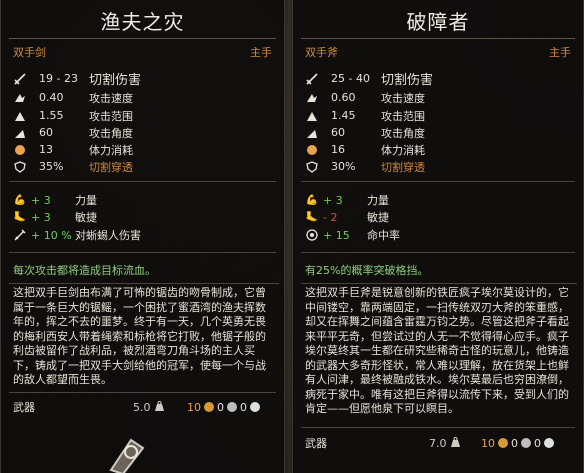  What do you see at coordinates (20, 235) in the screenshot?
I see `sword-icon` at bounding box center [20, 235].